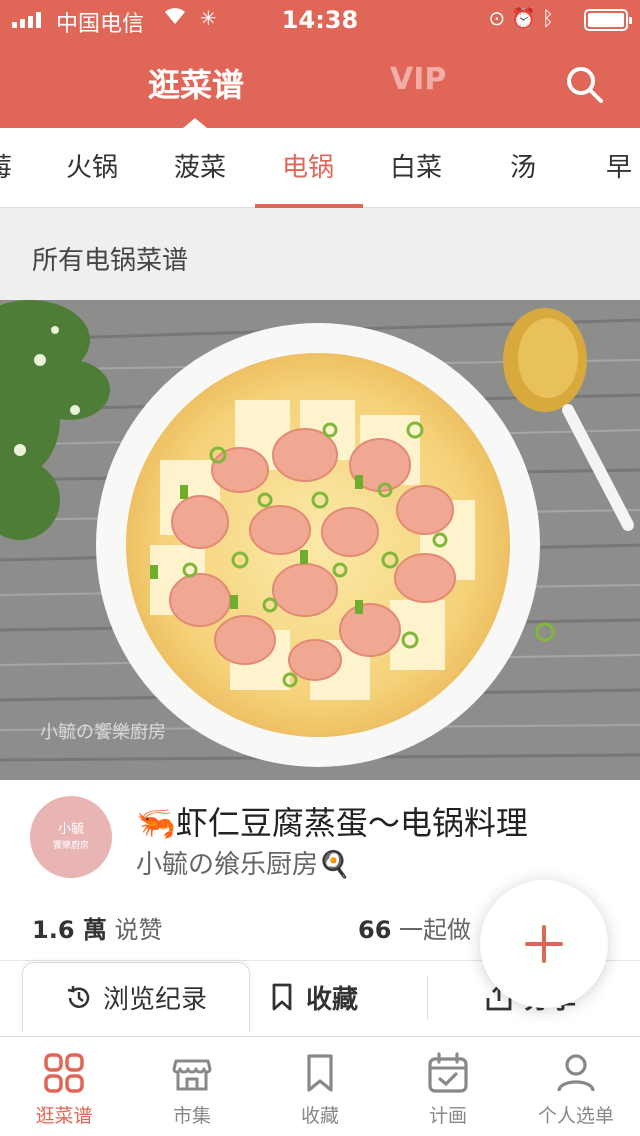  I want to click on search-icon, so click(584, 84).